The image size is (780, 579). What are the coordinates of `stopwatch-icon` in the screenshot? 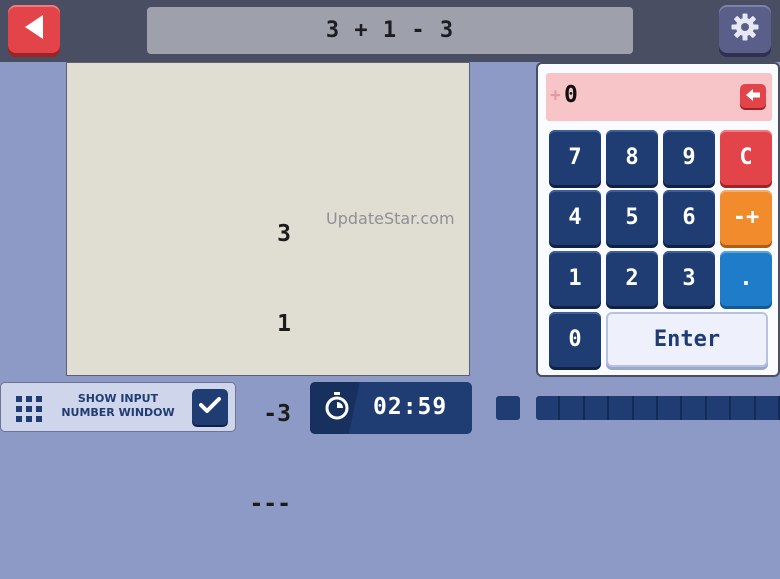 It's located at (337, 408).